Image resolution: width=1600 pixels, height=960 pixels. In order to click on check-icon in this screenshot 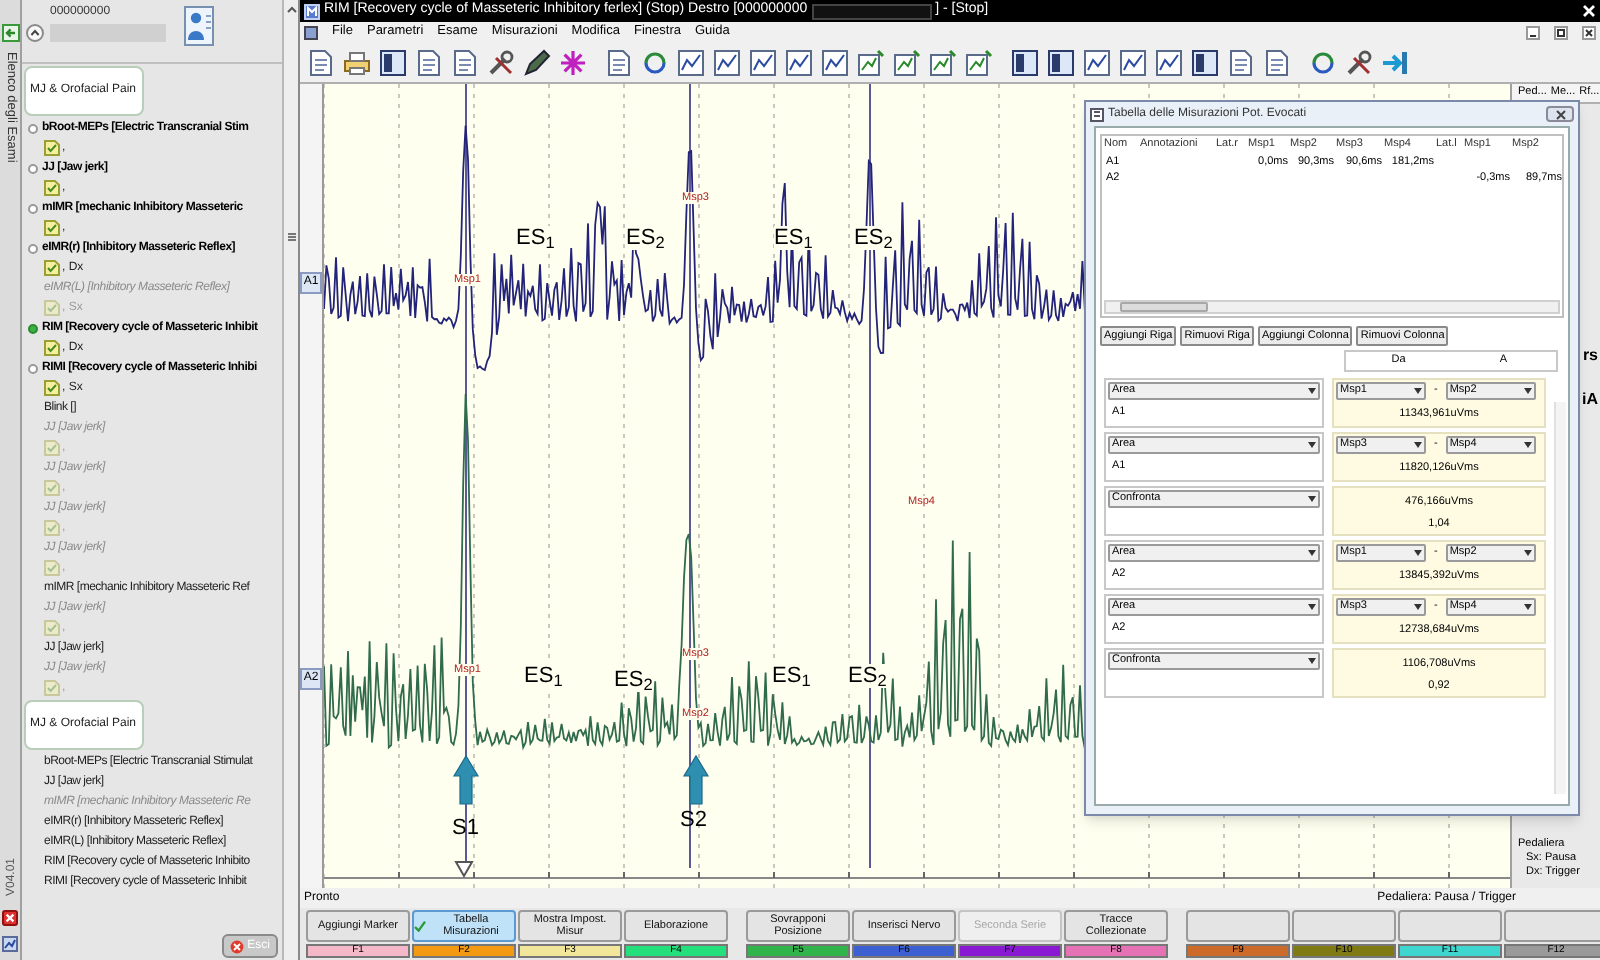, I will do `click(420, 926)`.